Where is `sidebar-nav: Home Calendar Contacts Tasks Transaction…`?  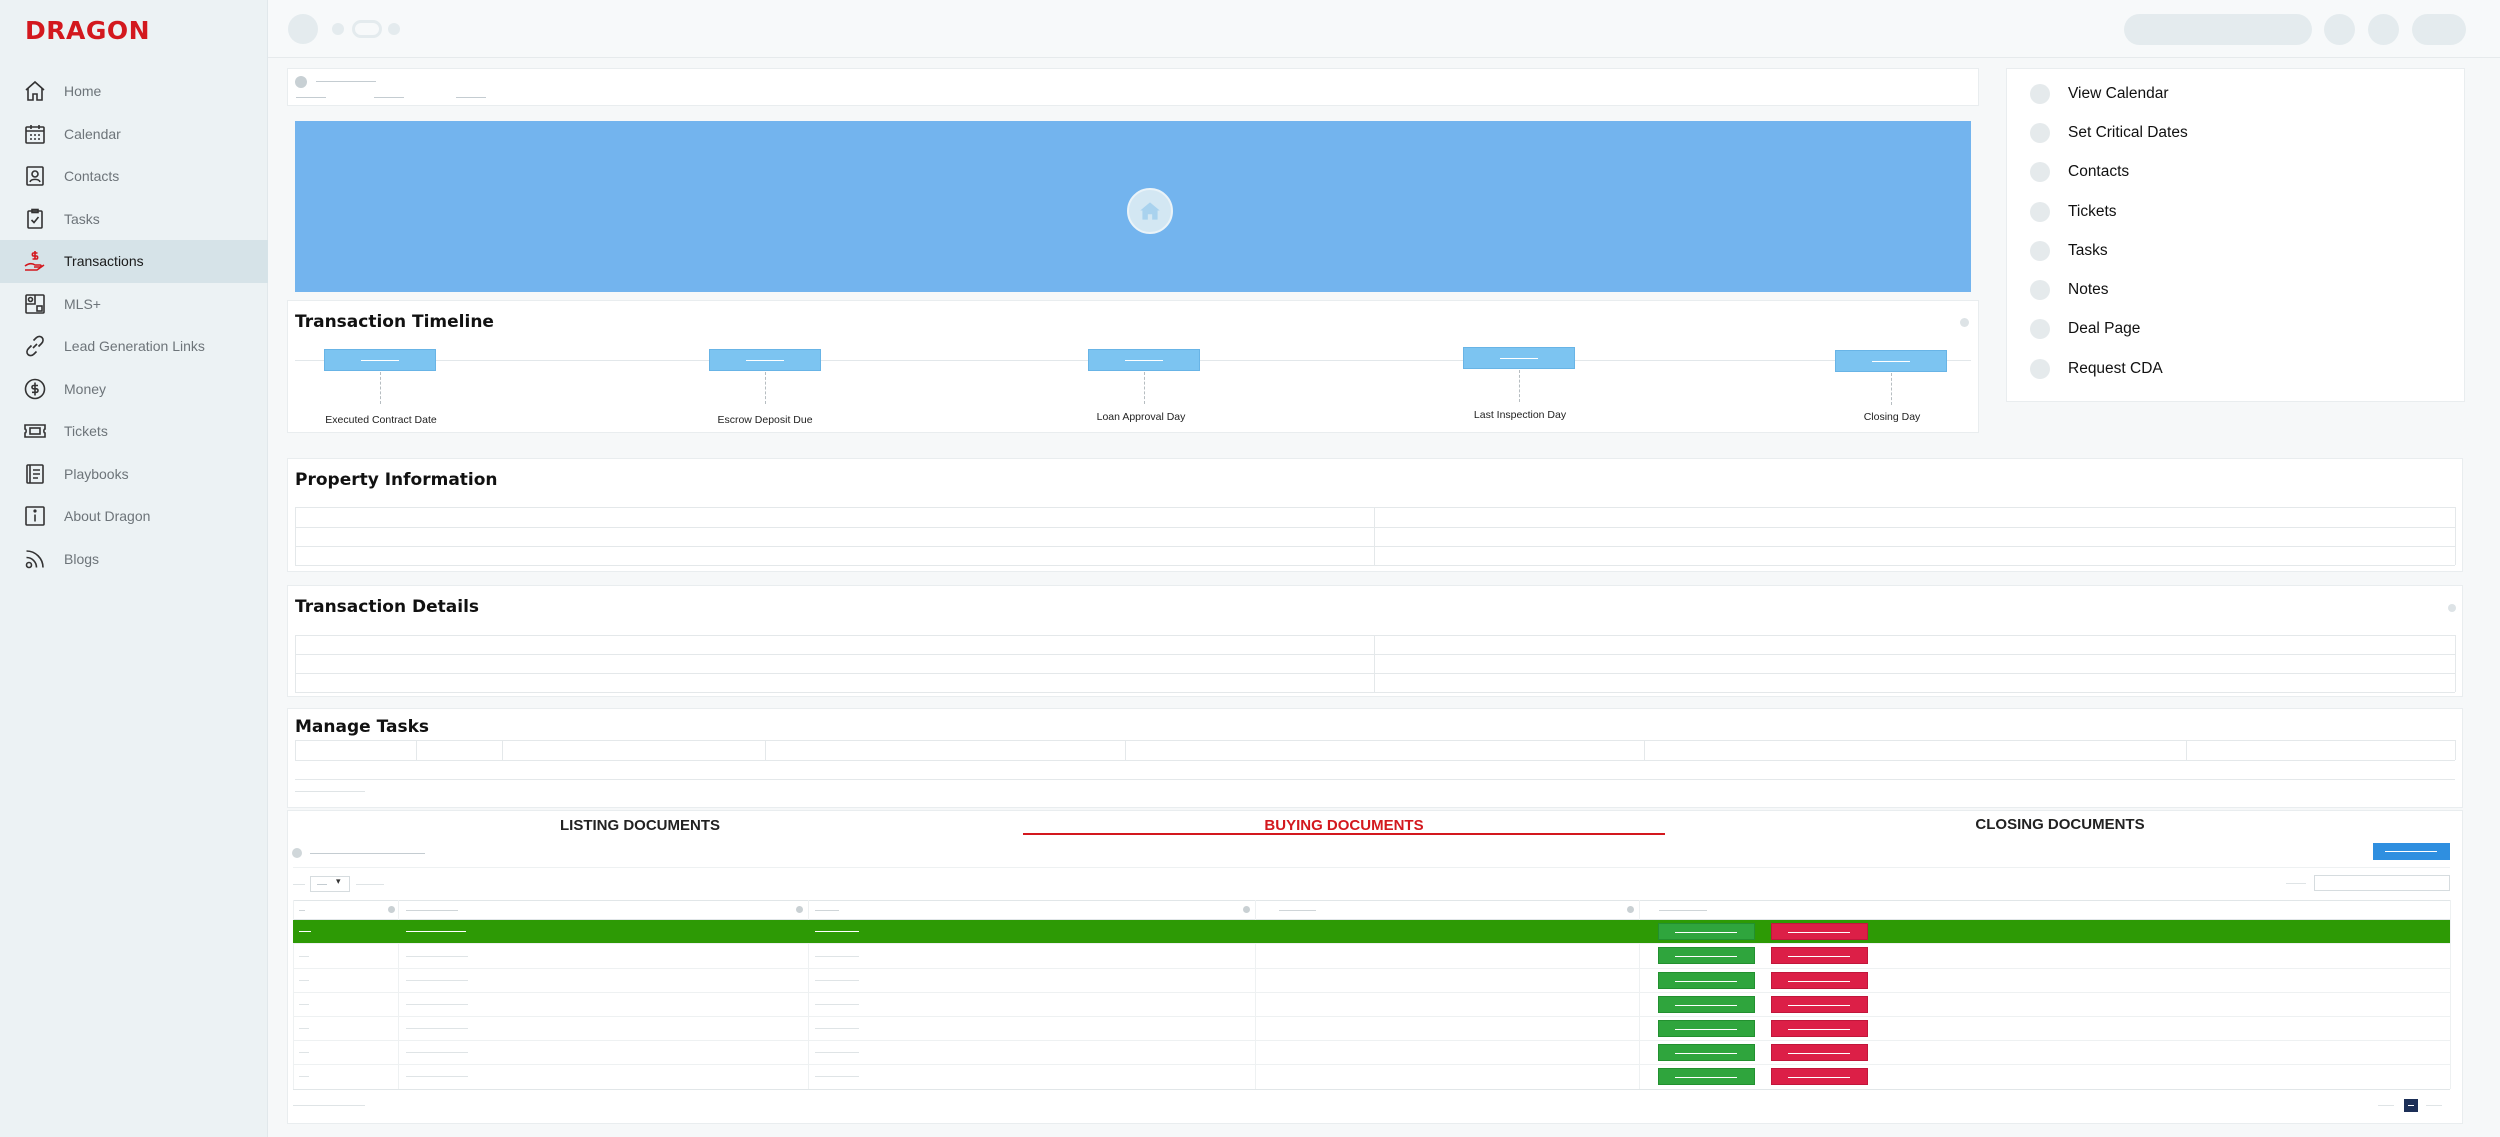 sidebar-nav: Home Calendar Contacts Tasks Transaction… is located at coordinates (134, 325).